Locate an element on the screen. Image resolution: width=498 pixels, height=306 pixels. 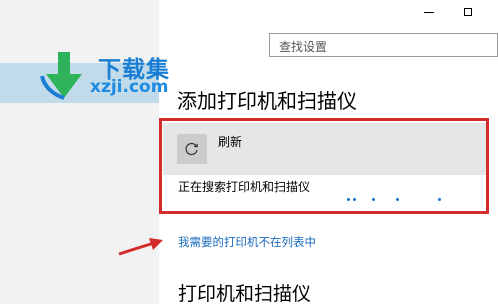
maximize-button is located at coordinates (468, 12).